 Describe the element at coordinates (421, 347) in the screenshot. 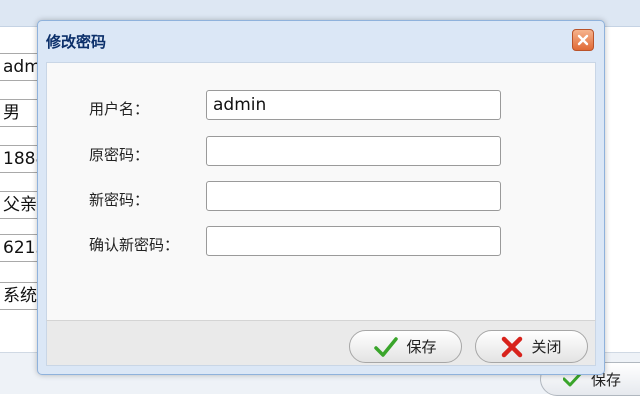

I see `save-button-label: 保存` at that location.